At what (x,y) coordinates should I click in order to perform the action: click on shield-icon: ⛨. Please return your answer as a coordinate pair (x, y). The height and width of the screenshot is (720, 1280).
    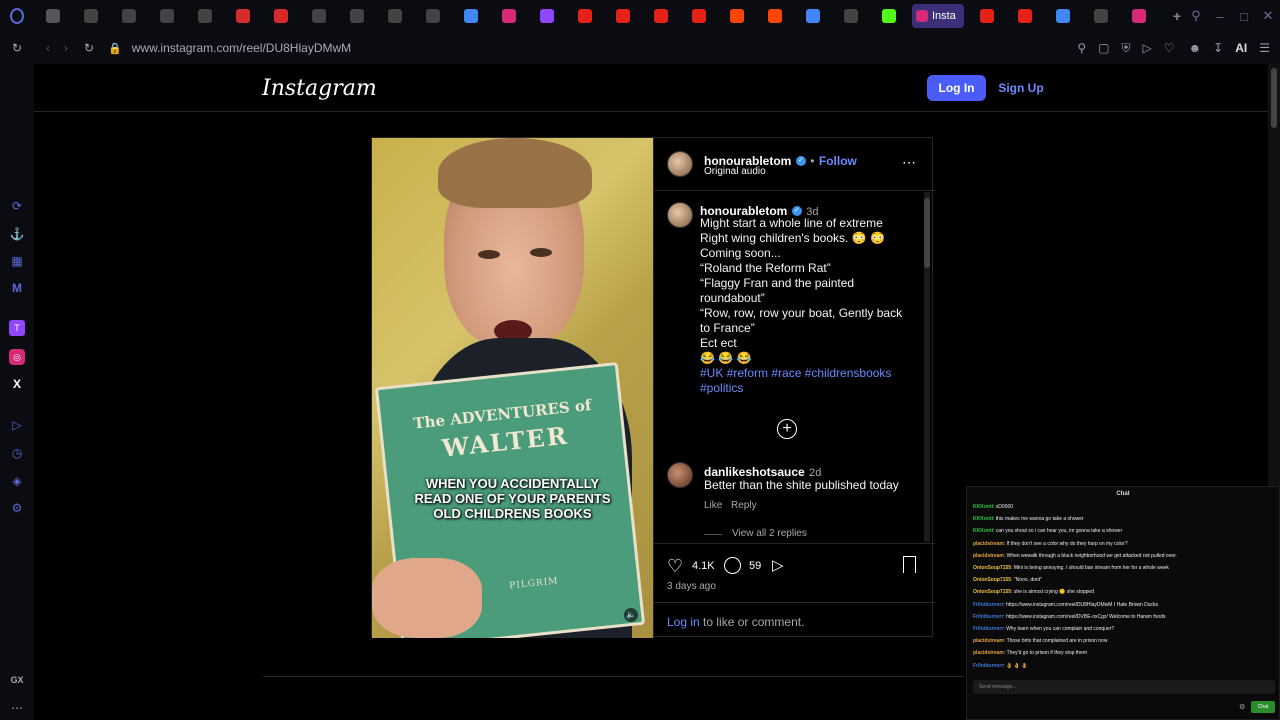
    Looking at the image, I should click on (1126, 48).